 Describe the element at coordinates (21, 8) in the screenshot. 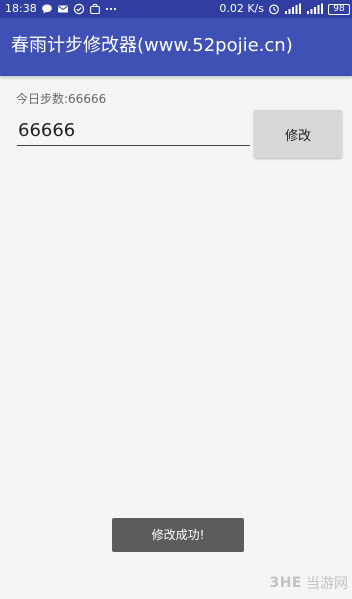

I see `status-time: 18:38` at that location.